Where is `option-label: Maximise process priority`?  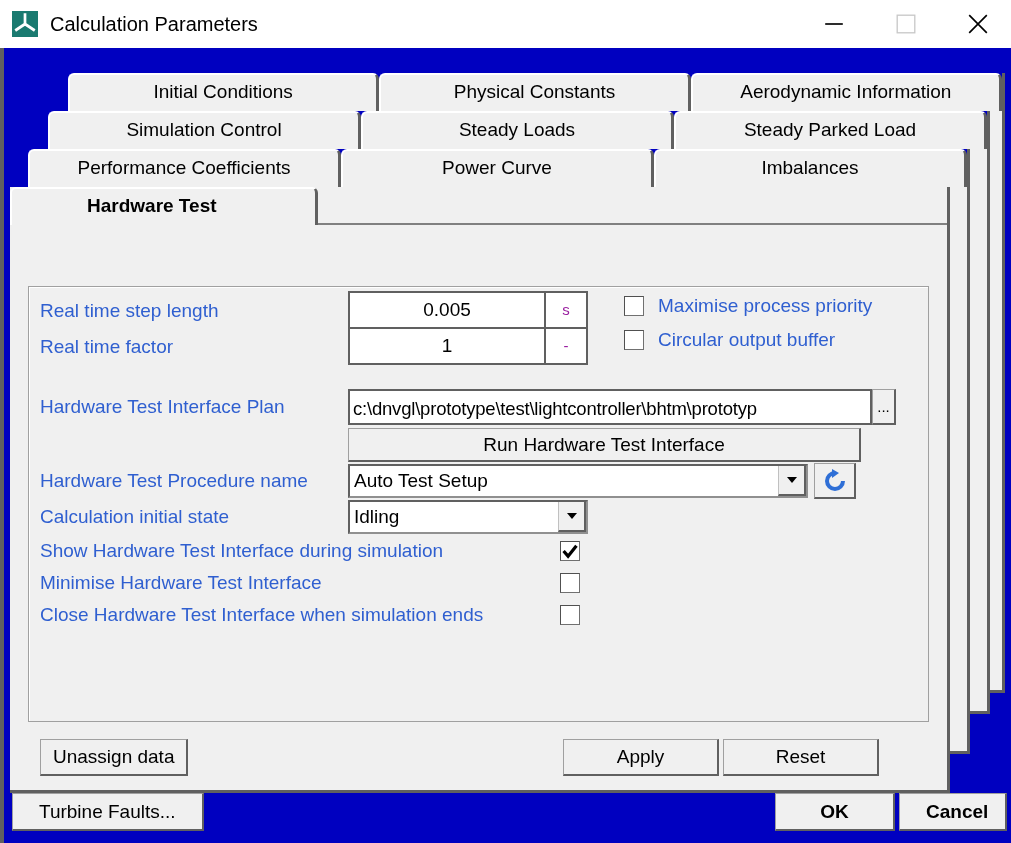 option-label: Maximise process priority is located at coordinates (765, 306).